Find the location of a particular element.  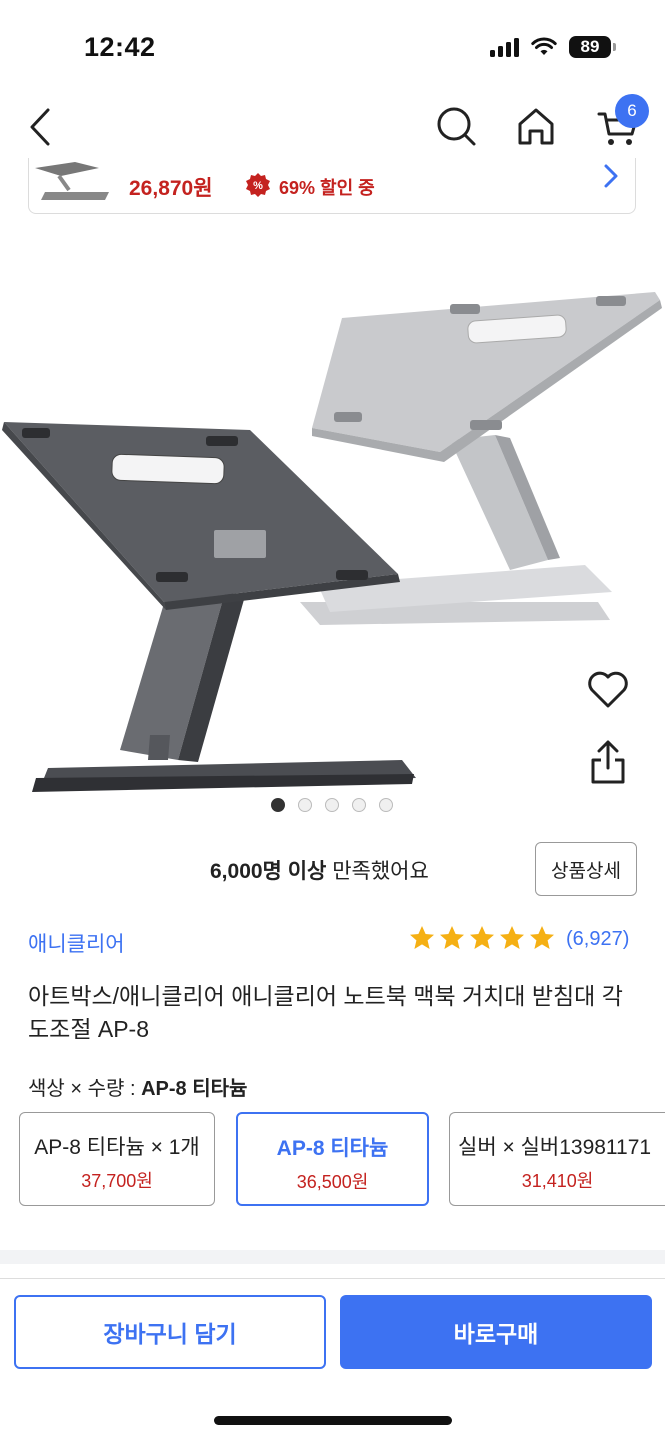

option-price: 37,700원 is located at coordinates (117, 1181).